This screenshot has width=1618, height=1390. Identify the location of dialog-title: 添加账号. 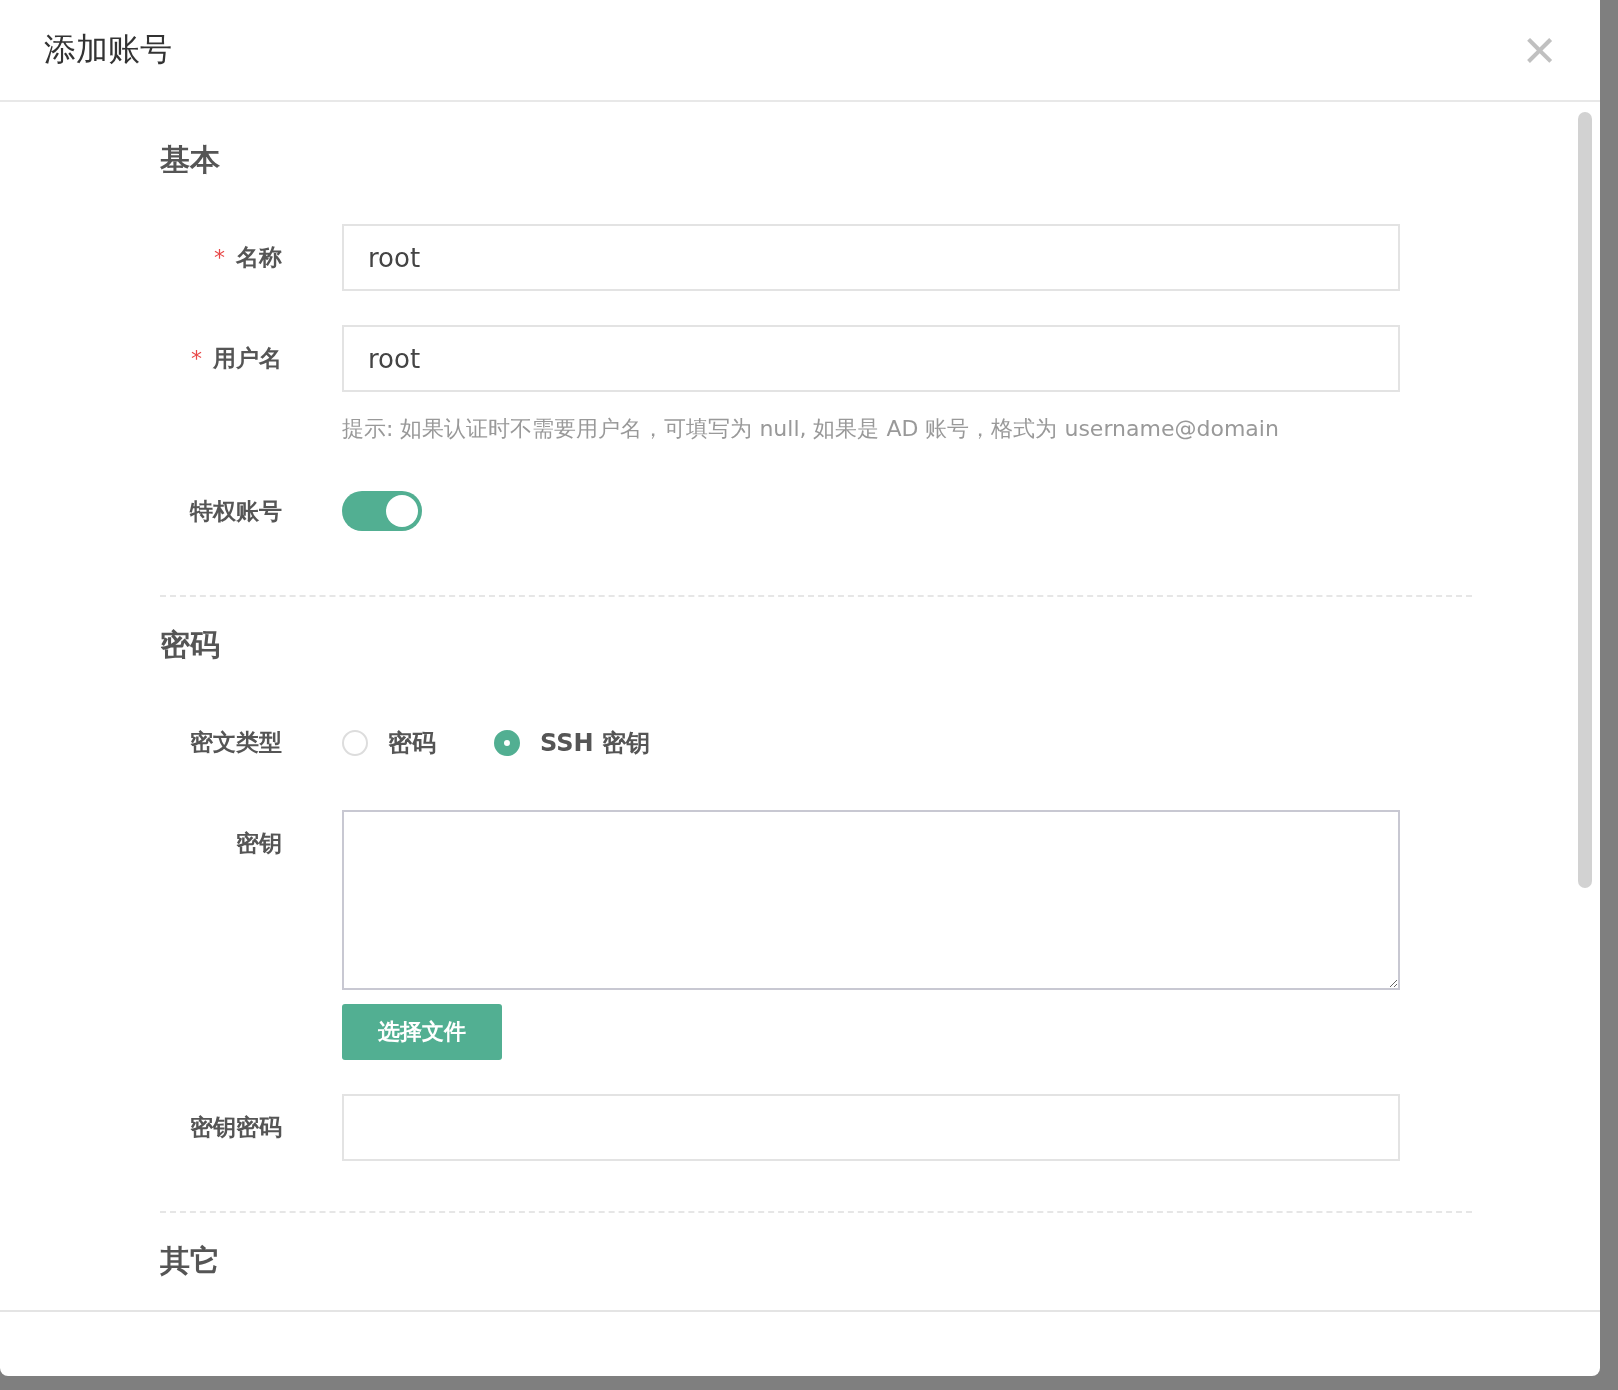
(108, 49).